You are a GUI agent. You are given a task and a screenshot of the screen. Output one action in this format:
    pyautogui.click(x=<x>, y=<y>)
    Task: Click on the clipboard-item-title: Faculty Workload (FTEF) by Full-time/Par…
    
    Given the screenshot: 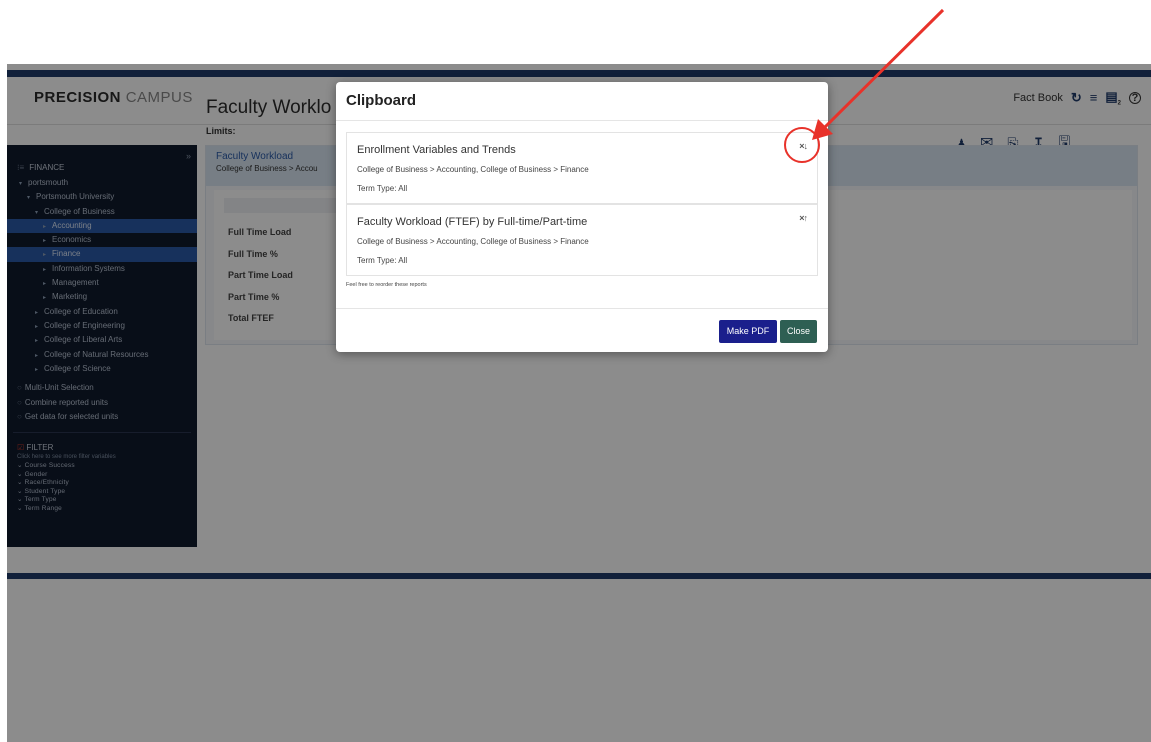 What is the action you would take?
    pyautogui.click(x=472, y=222)
    